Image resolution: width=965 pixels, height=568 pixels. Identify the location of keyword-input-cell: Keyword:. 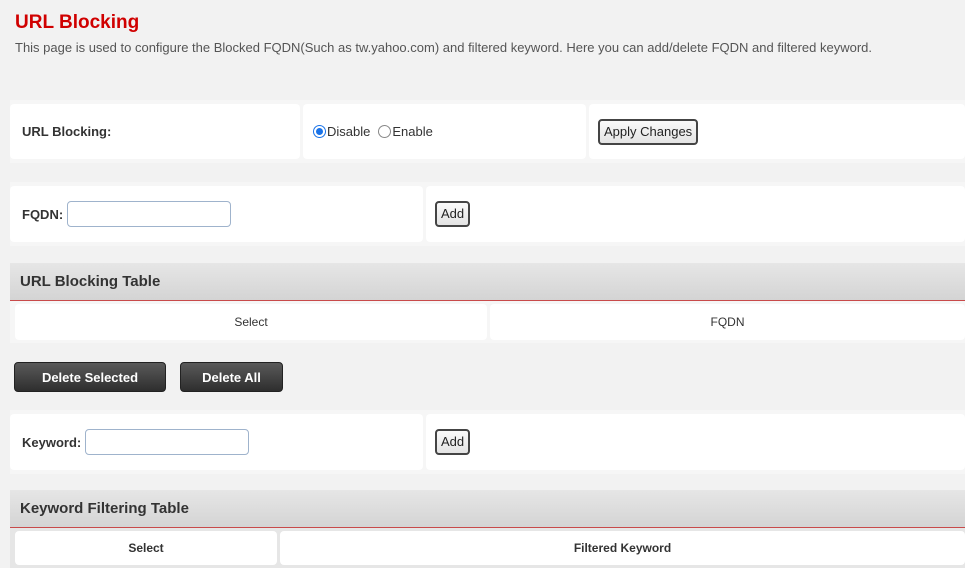
(216, 442).